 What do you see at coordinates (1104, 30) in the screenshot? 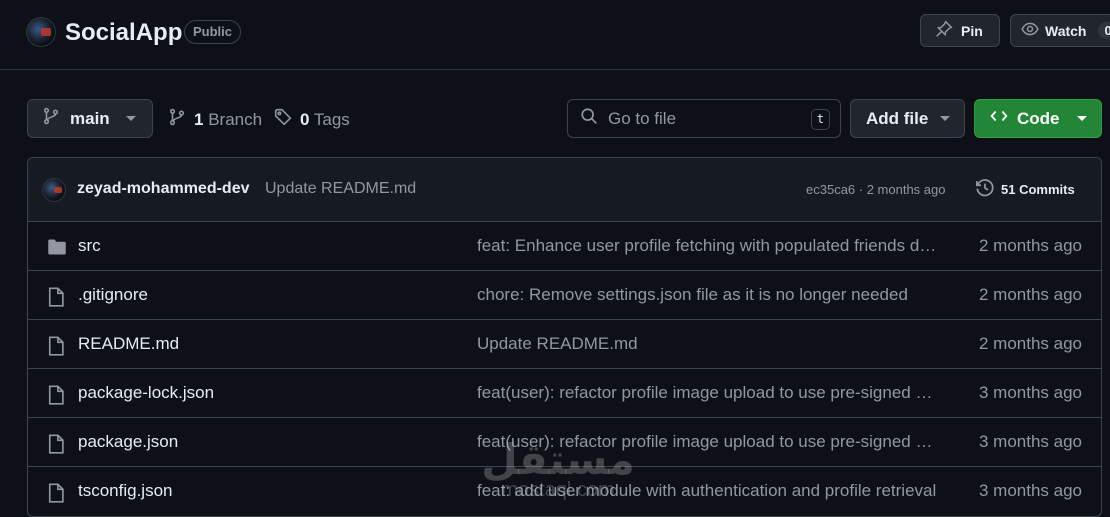
I see `watch-count: 0` at bounding box center [1104, 30].